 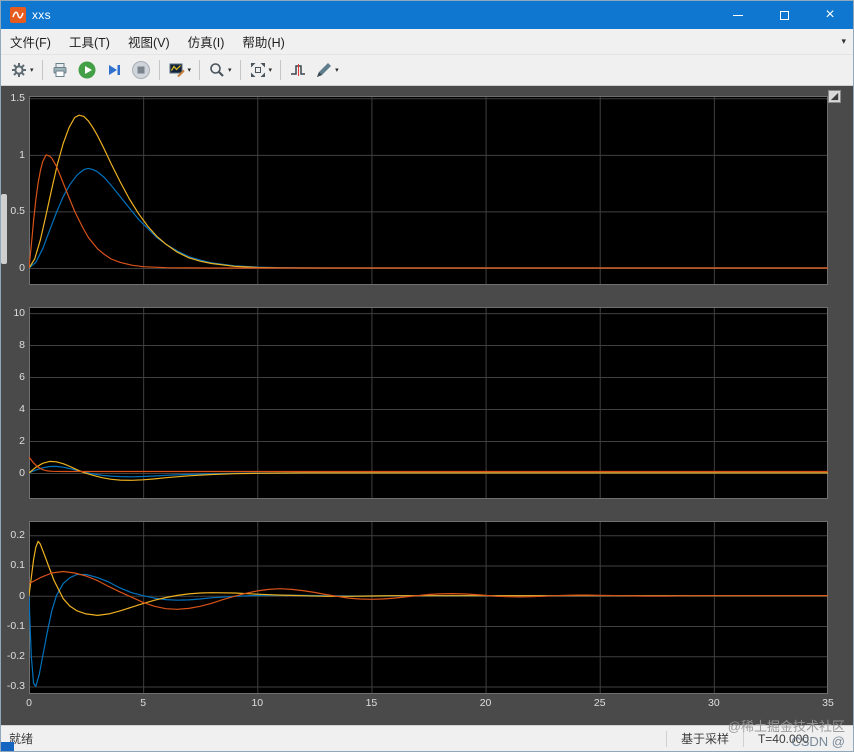 I want to click on y-tick-label: 4, so click(x=22, y=408).